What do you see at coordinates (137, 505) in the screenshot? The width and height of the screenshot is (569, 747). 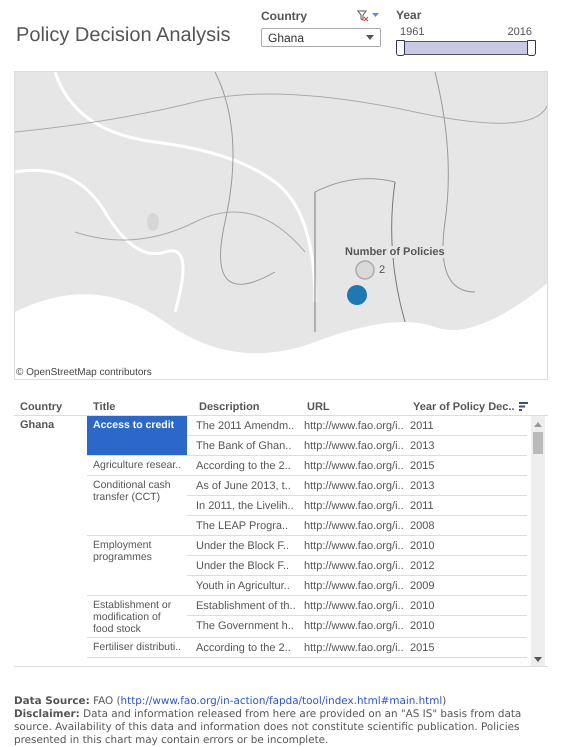 I see `title-cell: Conditional cash transfer (CCT)` at bounding box center [137, 505].